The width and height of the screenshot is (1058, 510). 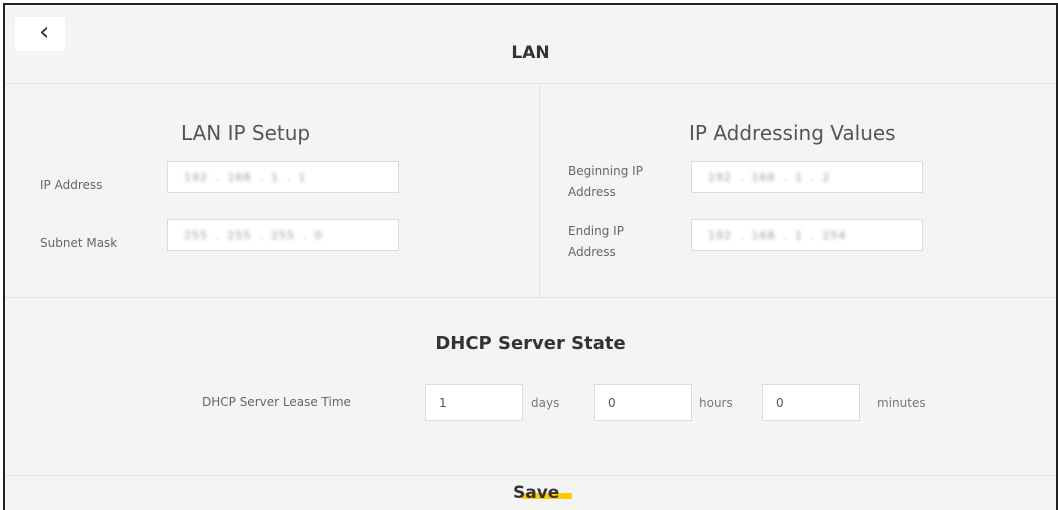 What do you see at coordinates (799, 235) in the screenshot?
I see `end-octet-3: 1` at bounding box center [799, 235].